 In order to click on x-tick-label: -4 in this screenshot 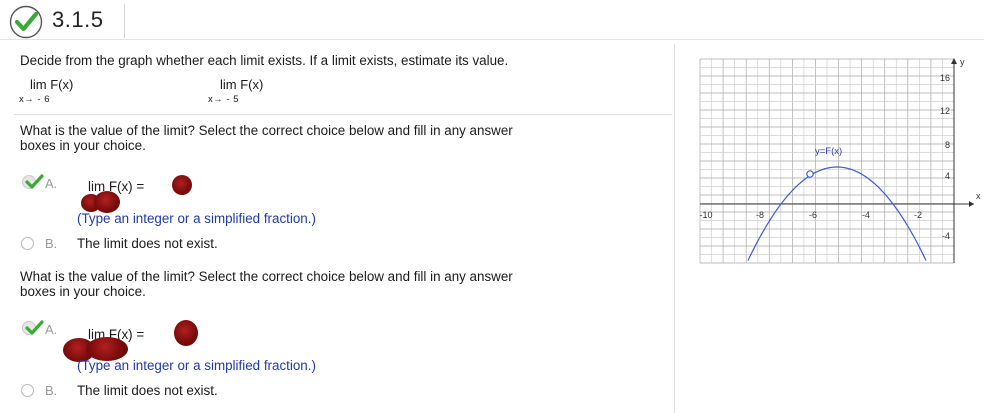, I will do `click(866, 215)`.